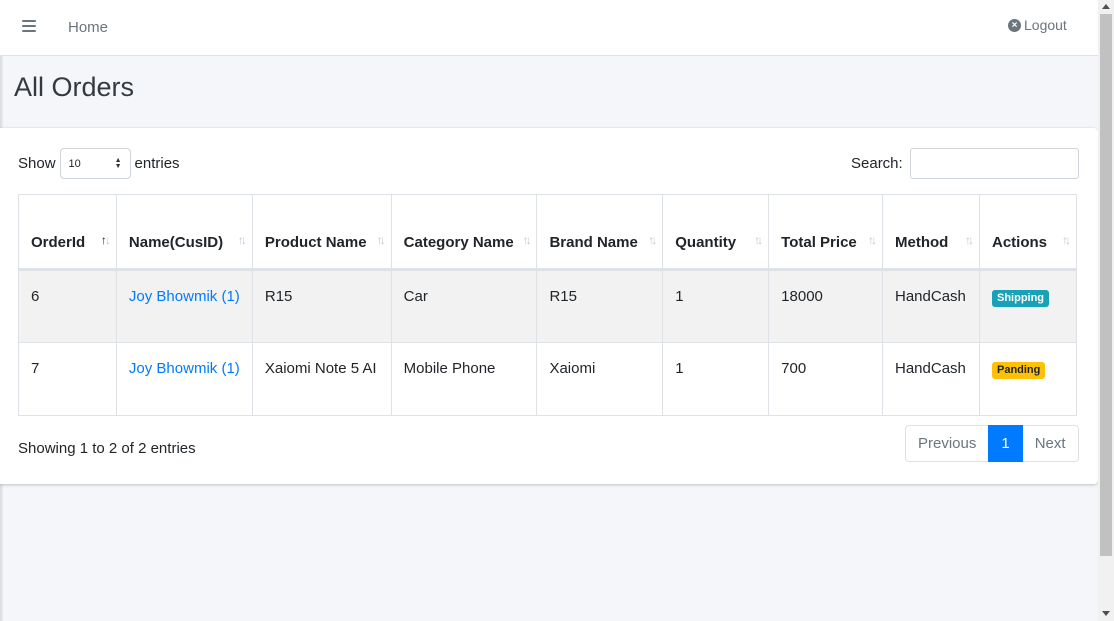 This screenshot has height=621, width=1114. I want to click on sort-arrows-icon: ↓, so click(107, 240).